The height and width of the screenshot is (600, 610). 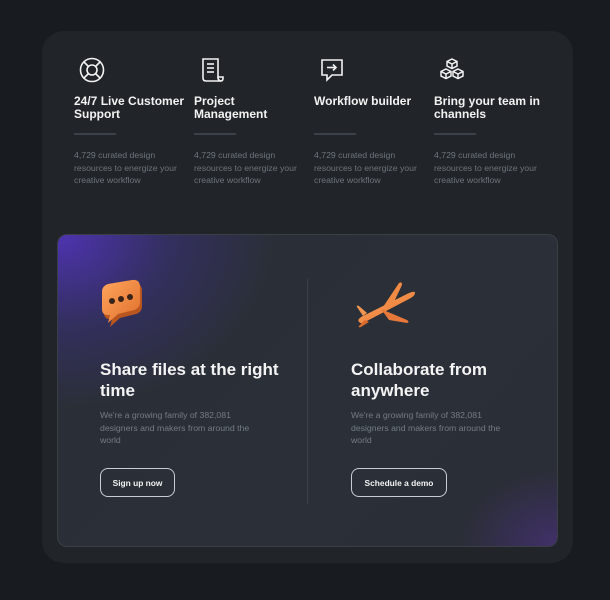 I want to click on cta-heading: Collaborate from anywhere, so click(x=419, y=380).